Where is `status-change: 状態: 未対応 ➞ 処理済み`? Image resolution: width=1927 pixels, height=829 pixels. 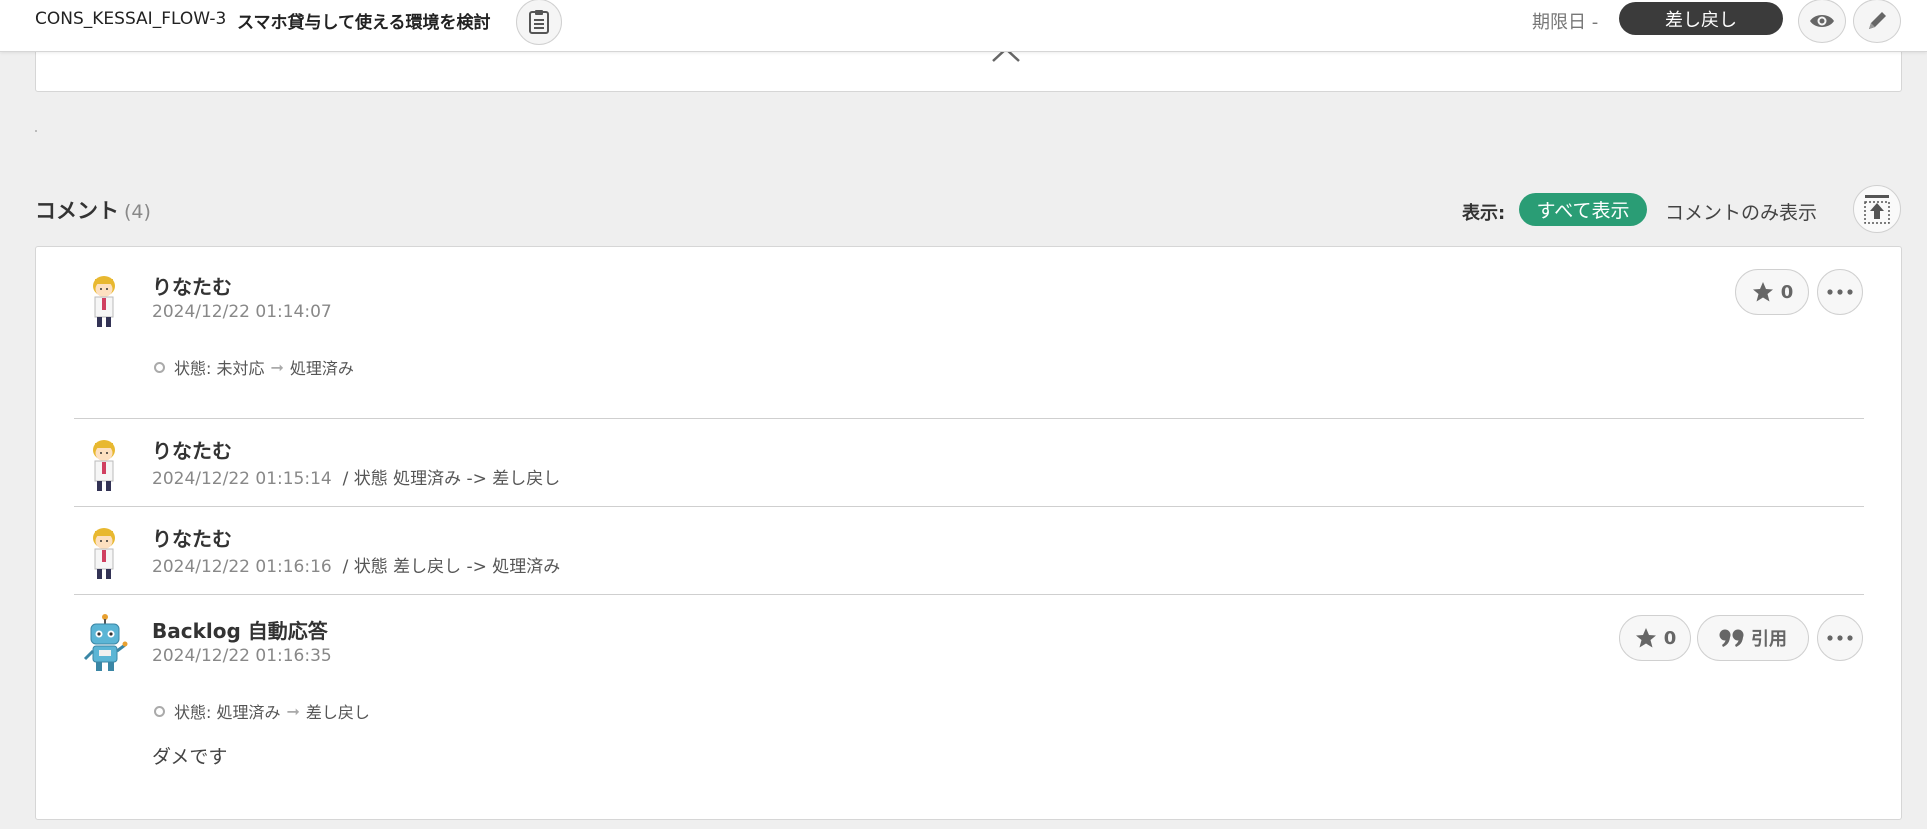 status-change: 状態: 未対応 ➞ 処理済み is located at coordinates (253, 367).